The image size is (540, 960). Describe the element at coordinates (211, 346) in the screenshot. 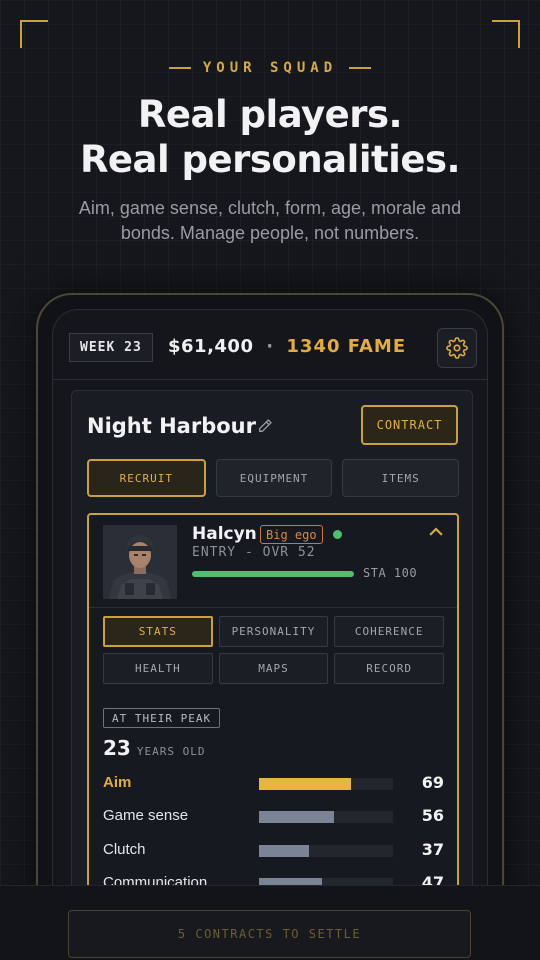

I see `money-value: $61,400` at that location.